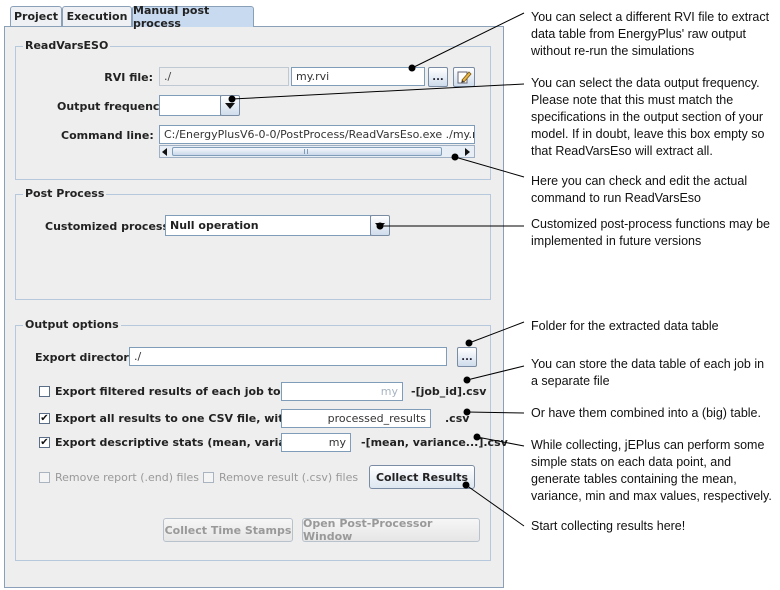 This screenshot has height=590, width=780. I want to click on tab-manual-post-process: Manual post process, so click(193, 17).